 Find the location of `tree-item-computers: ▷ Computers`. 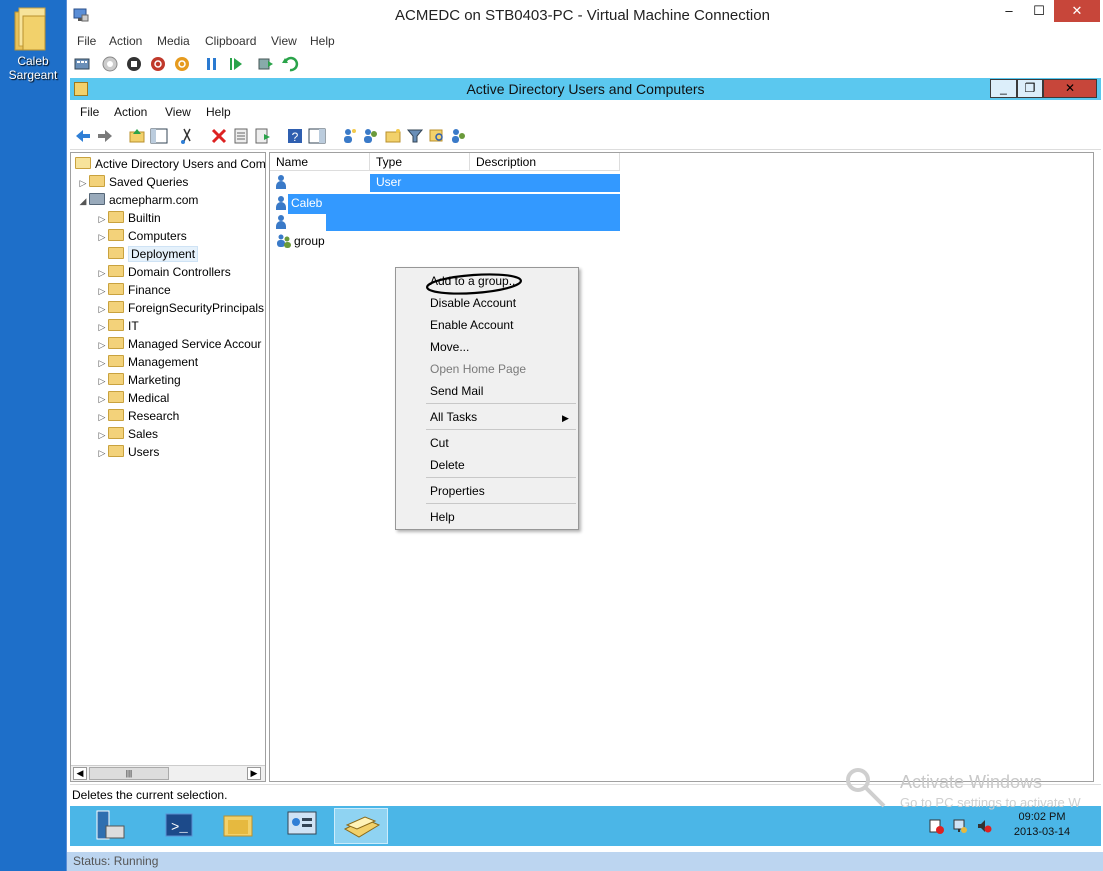

tree-item-computers: ▷ Computers is located at coordinates (141, 236).